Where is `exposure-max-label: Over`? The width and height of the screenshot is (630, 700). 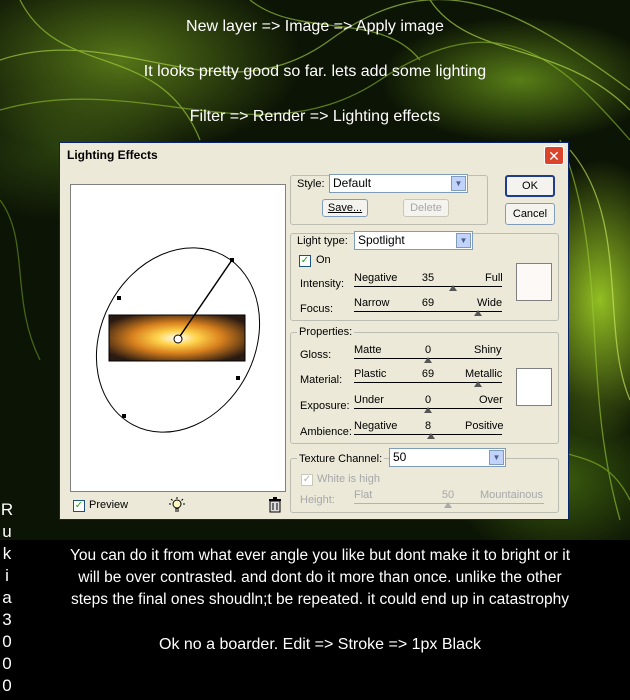 exposure-max-label: Over is located at coordinates (491, 400).